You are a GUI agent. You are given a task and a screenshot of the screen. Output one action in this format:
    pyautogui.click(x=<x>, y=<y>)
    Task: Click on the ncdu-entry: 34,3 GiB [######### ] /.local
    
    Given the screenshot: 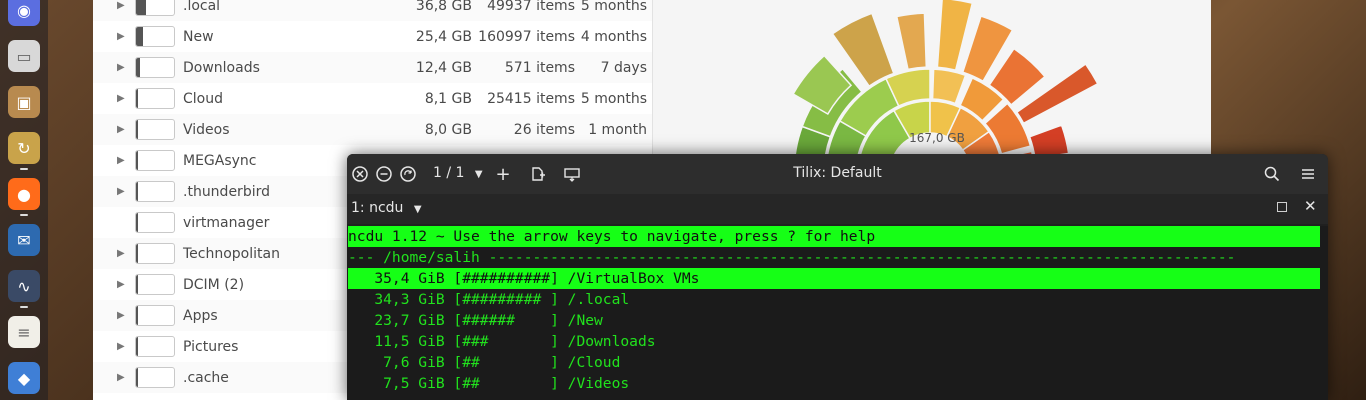 What is the action you would take?
    pyautogui.click(x=488, y=299)
    